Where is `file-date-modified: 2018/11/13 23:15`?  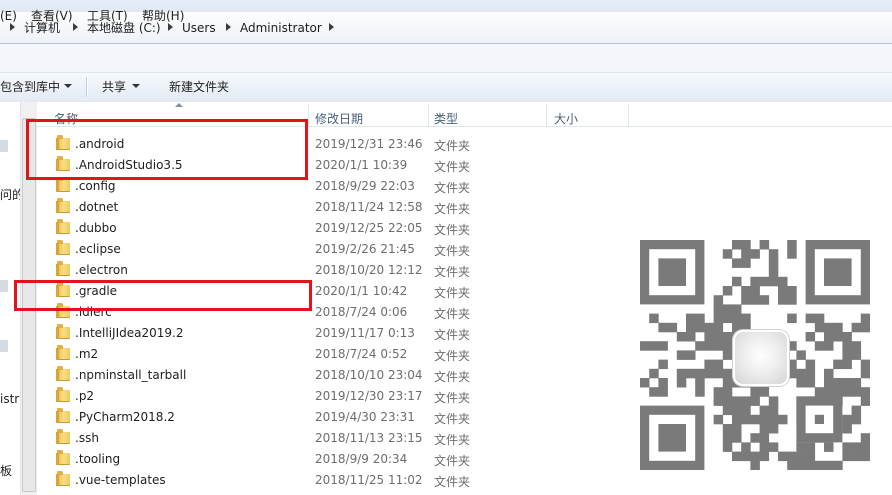
file-date-modified: 2018/11/13 23:15 is located at coordinates (369, 438).